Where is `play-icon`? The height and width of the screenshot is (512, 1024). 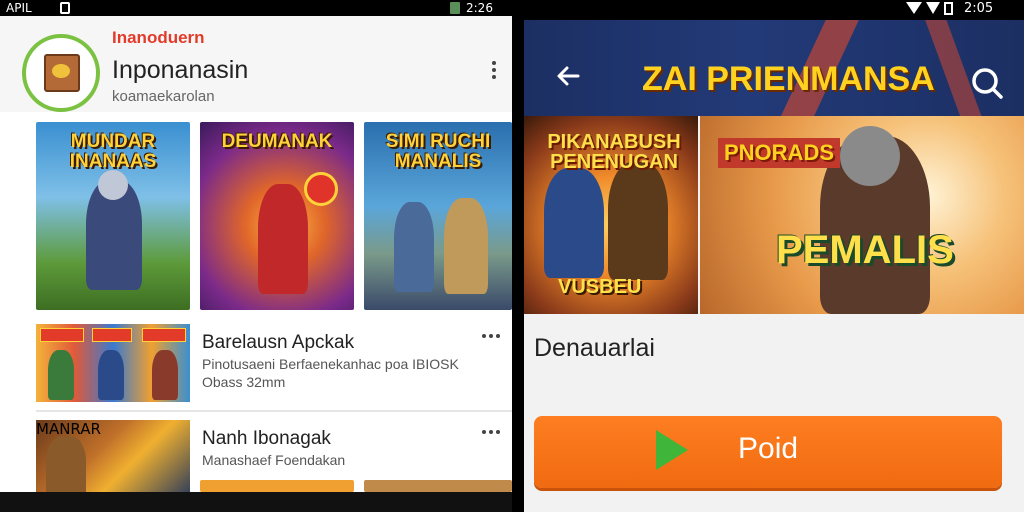 play-icon is located at coordinates (672, 450).